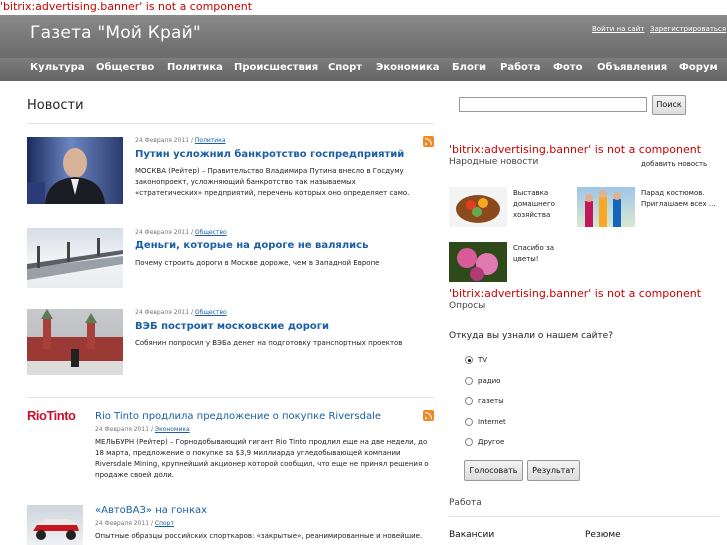 The image size is (727, 545). Describe the element at coordinates (483, 360) in the screenshot. I see `poll-option-label: TV` at that location.